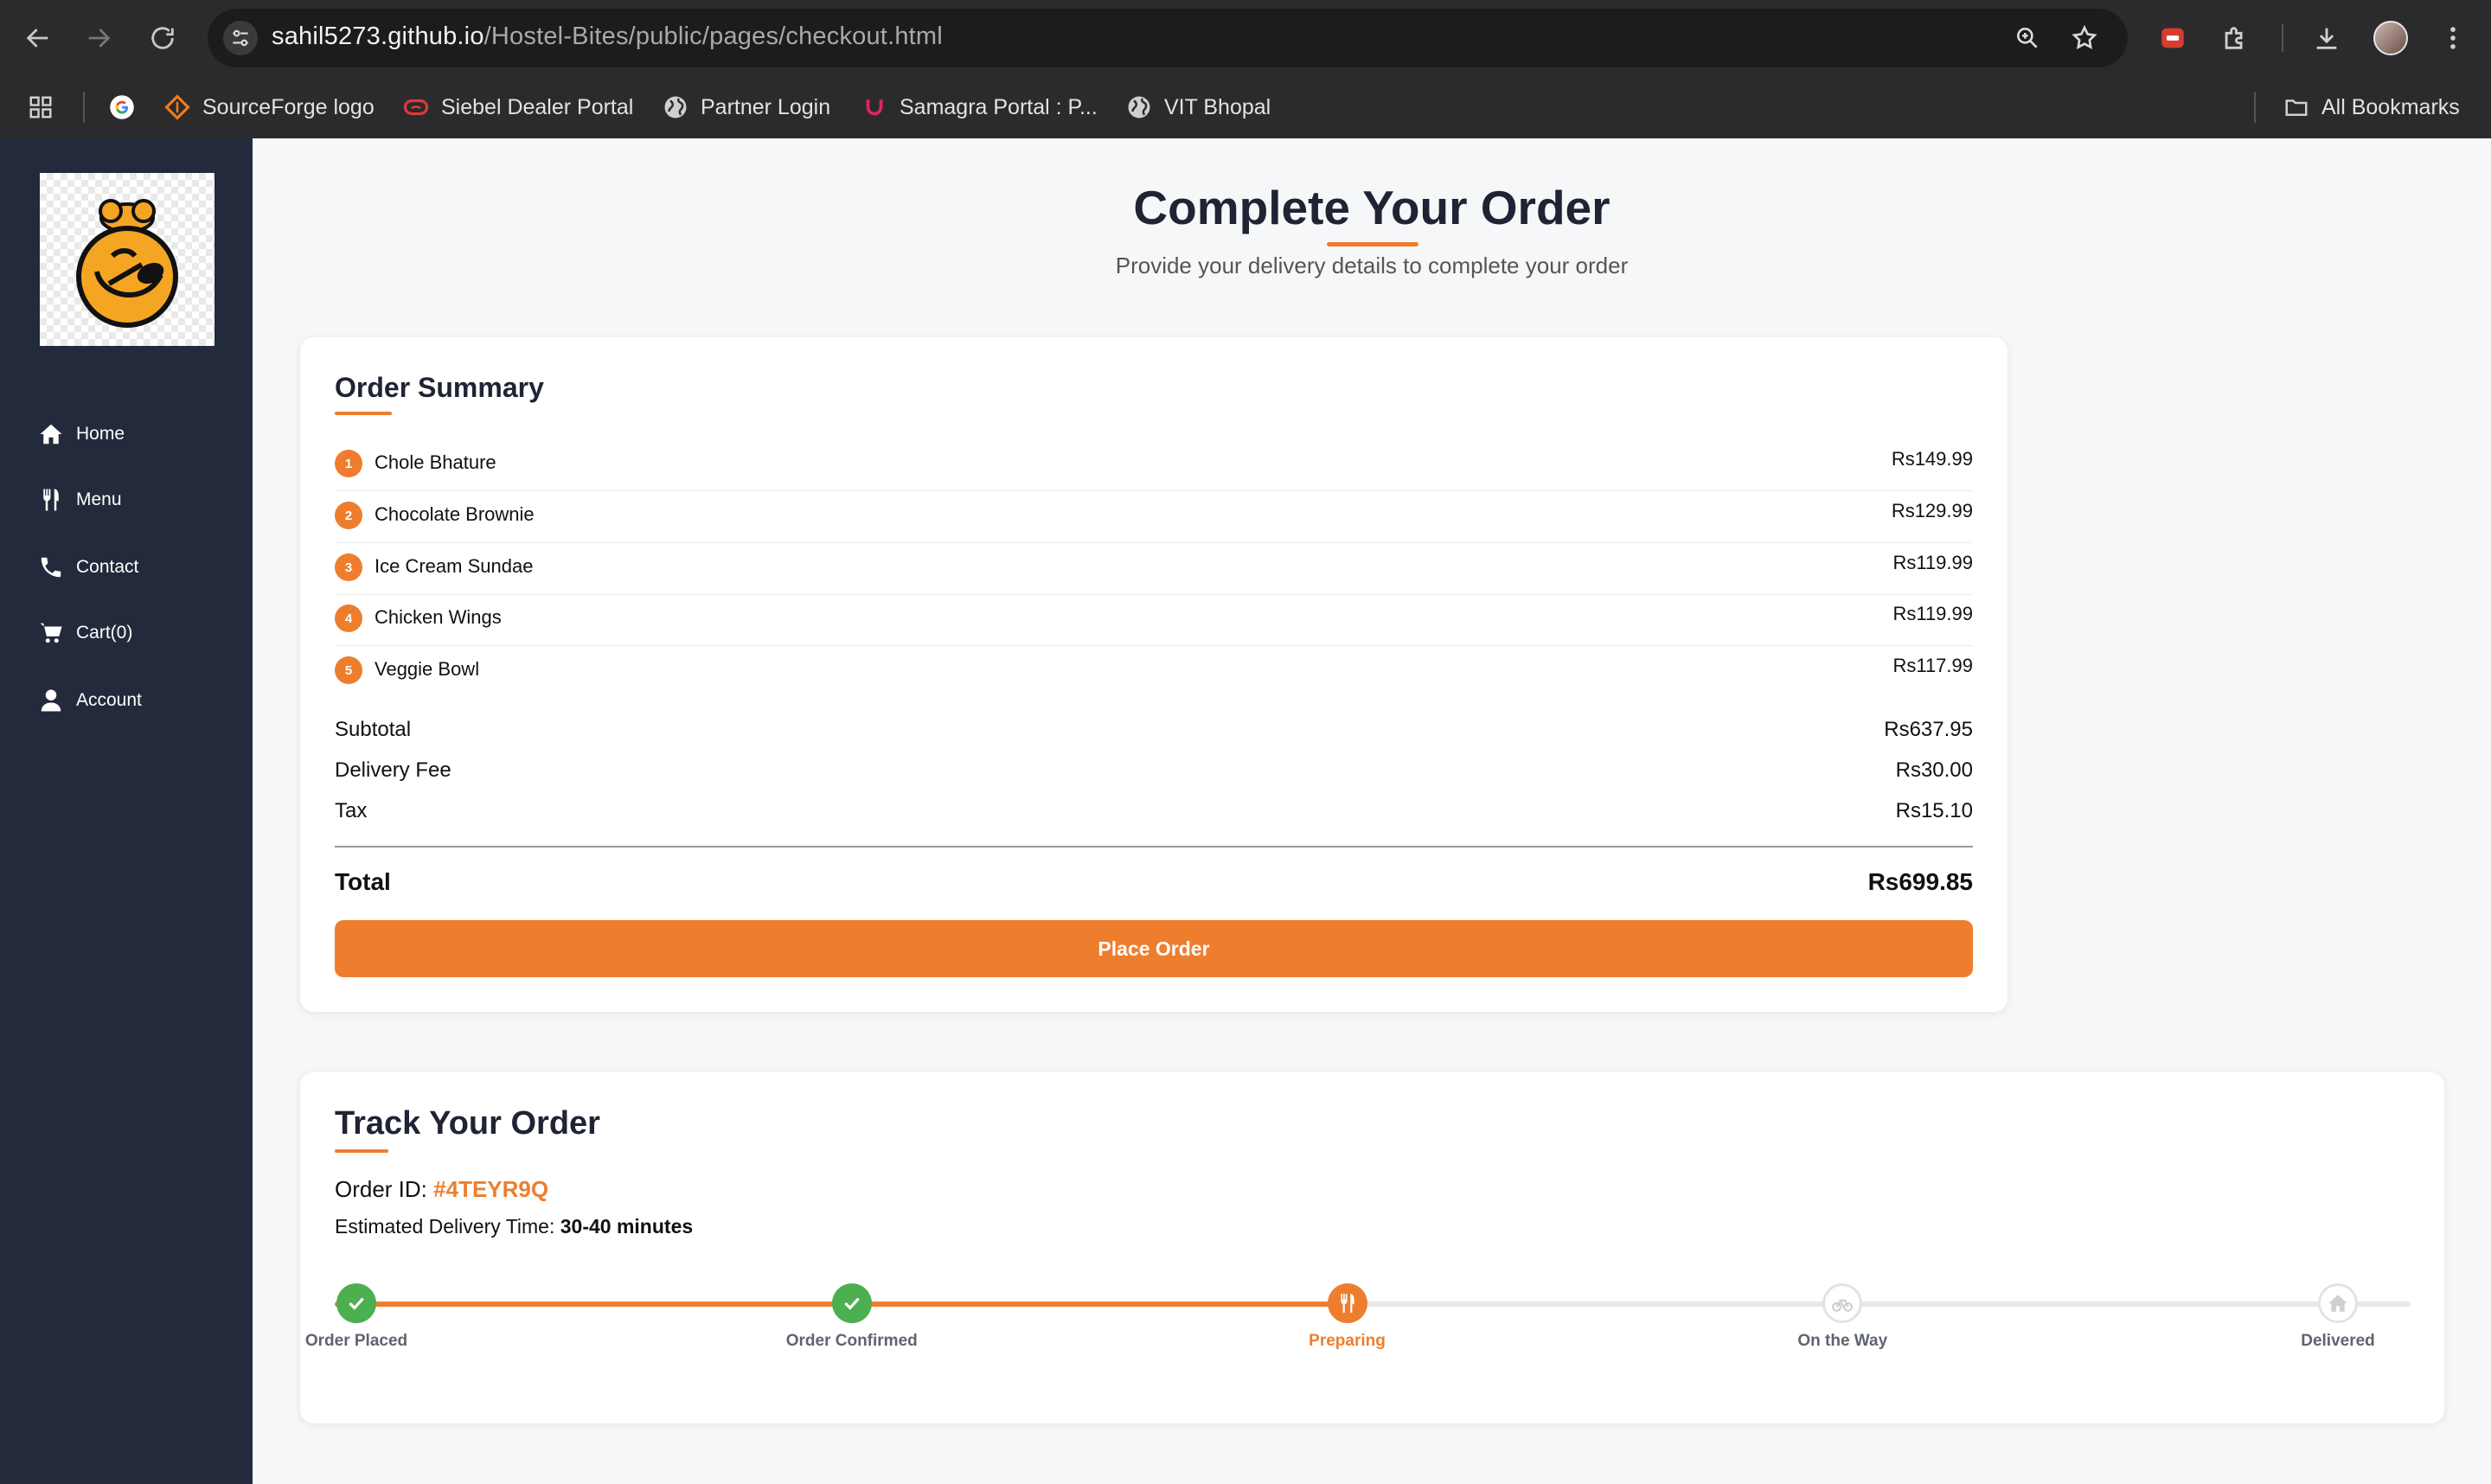 The image size is (2491, 1484). I want to click on cart-icon, so click(51, 633).